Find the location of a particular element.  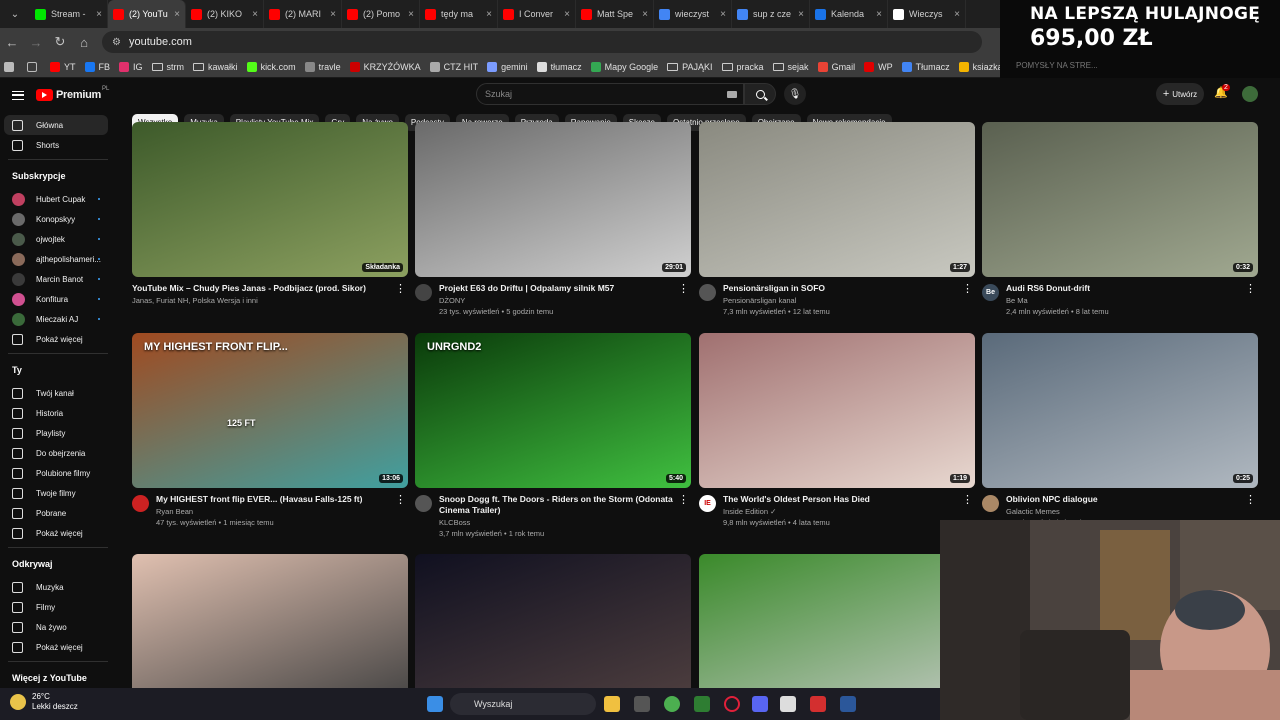

opera-icon is located at coordinates (732, 704).